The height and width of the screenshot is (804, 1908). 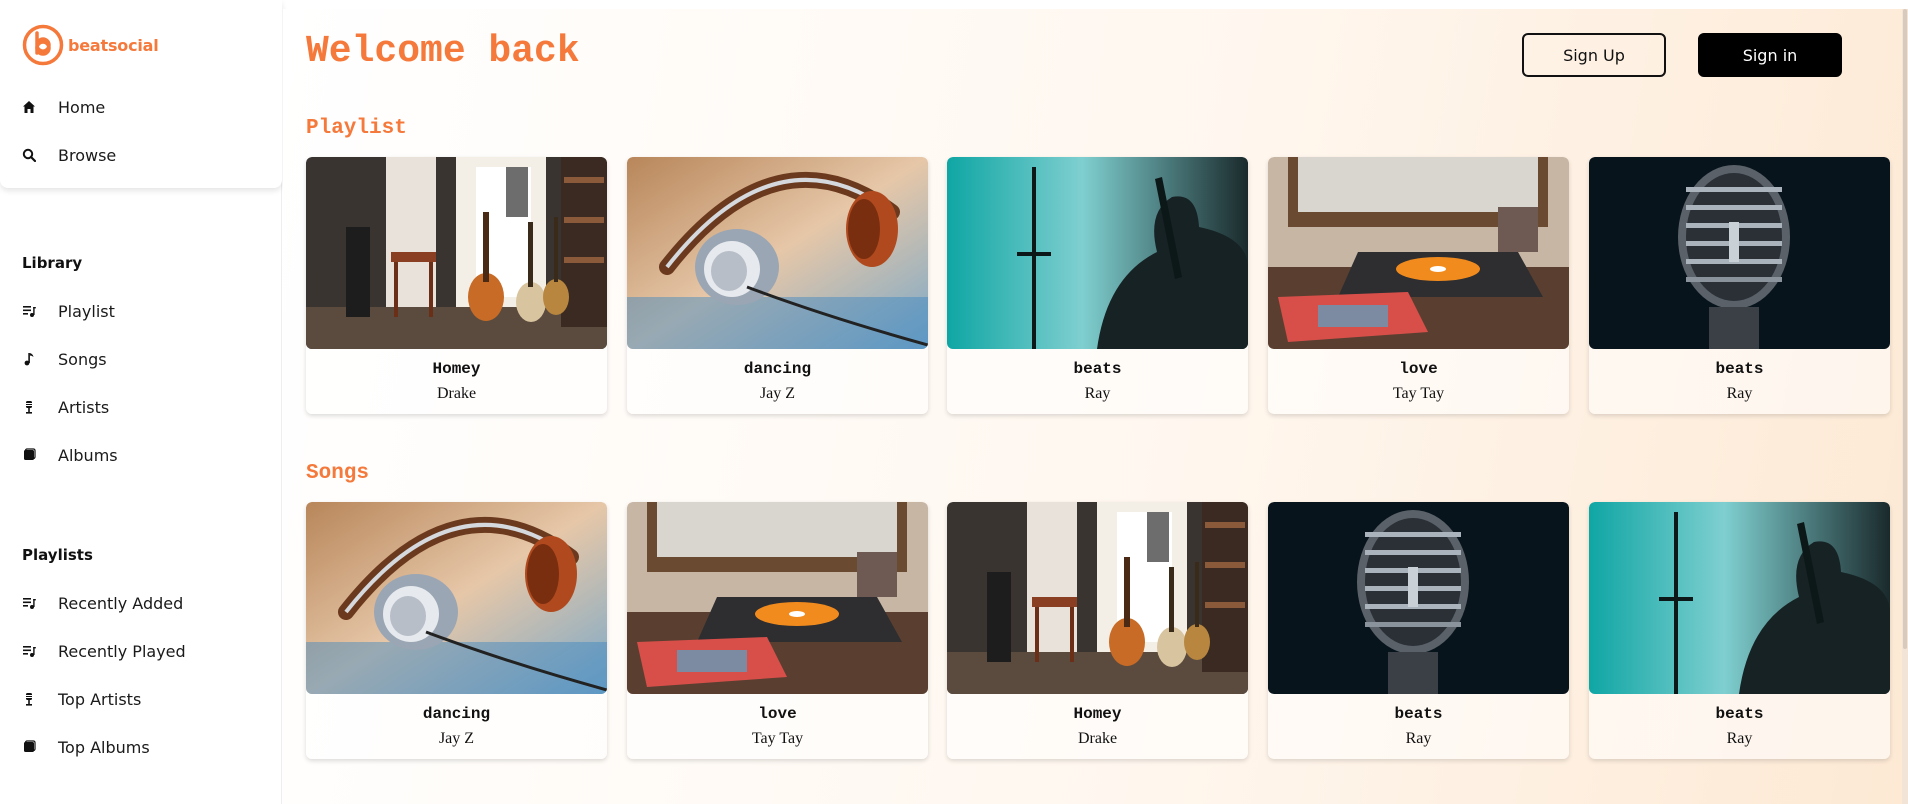 I want to click on sidebar-item-songs: Songs, so click(x=64, y=359).